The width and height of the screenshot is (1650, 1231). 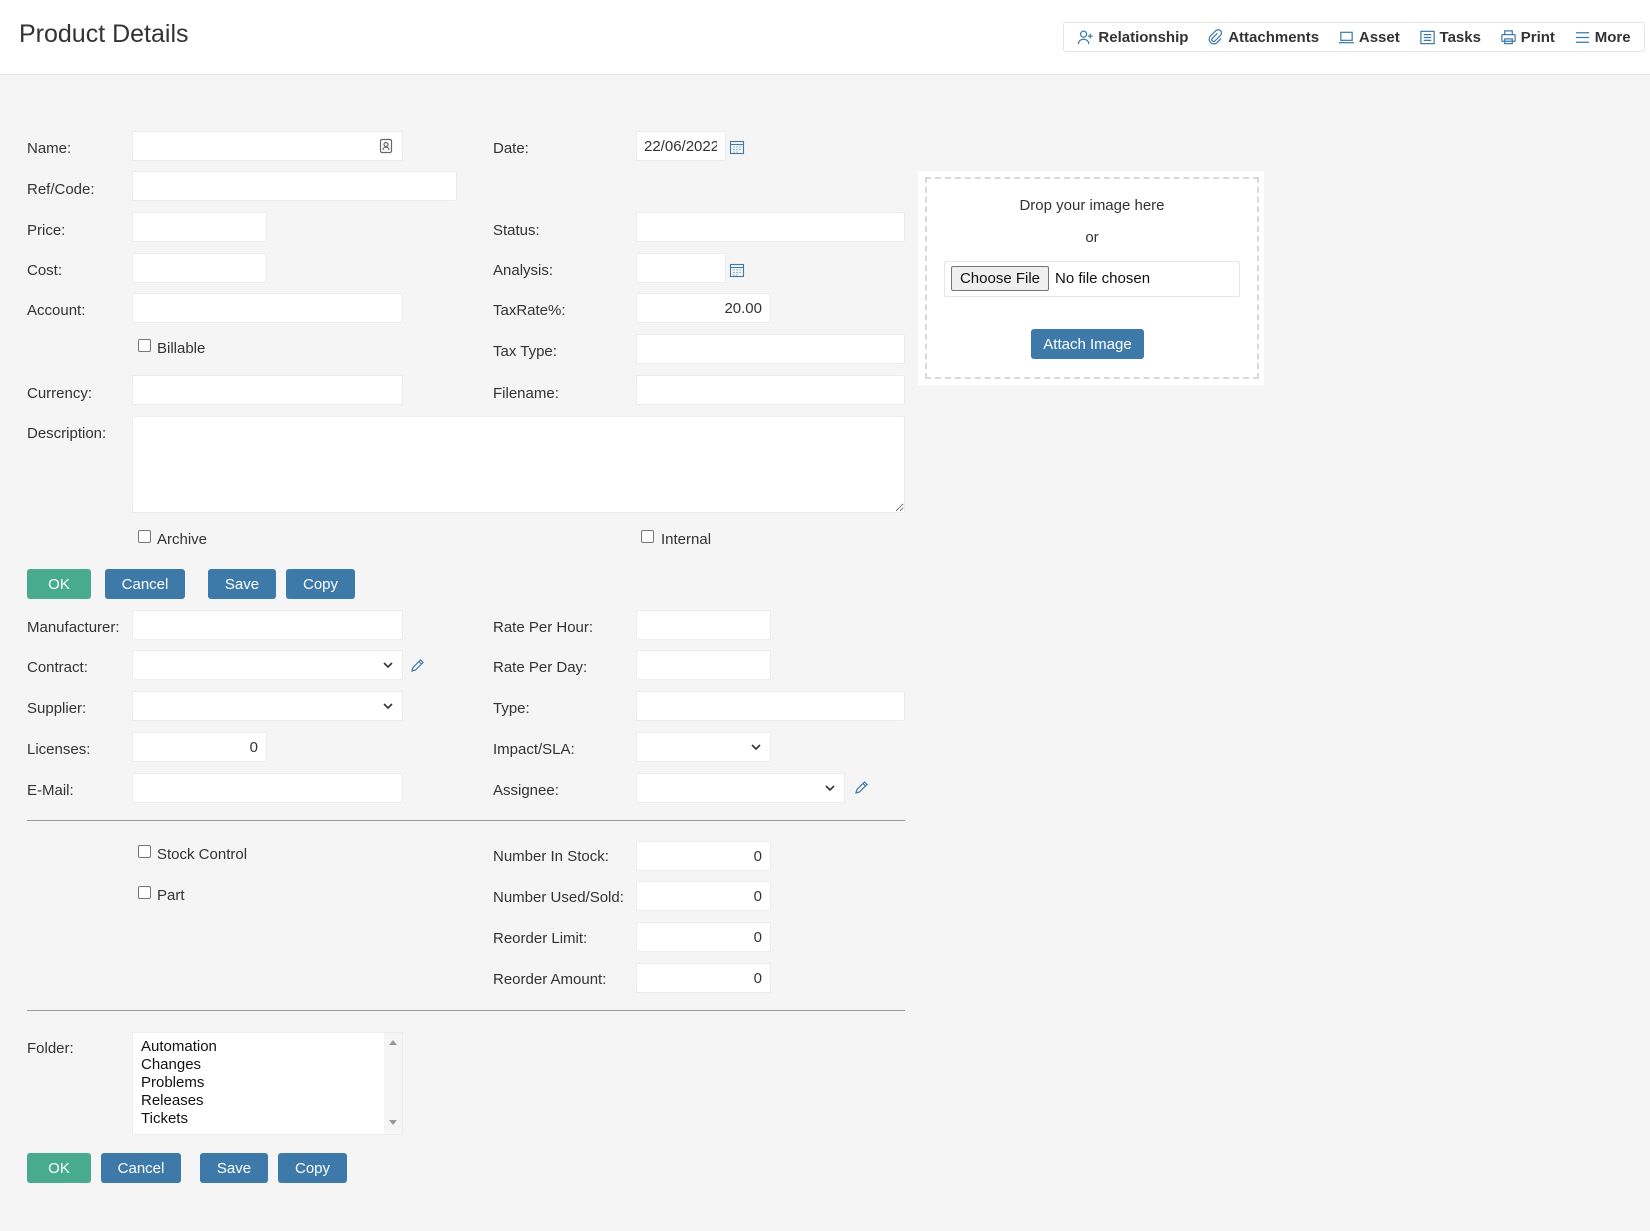 What do you see at coordinates (686, 539) in the screenshot?
I see `internal-label: Internal` at bounding box center [686, 539].